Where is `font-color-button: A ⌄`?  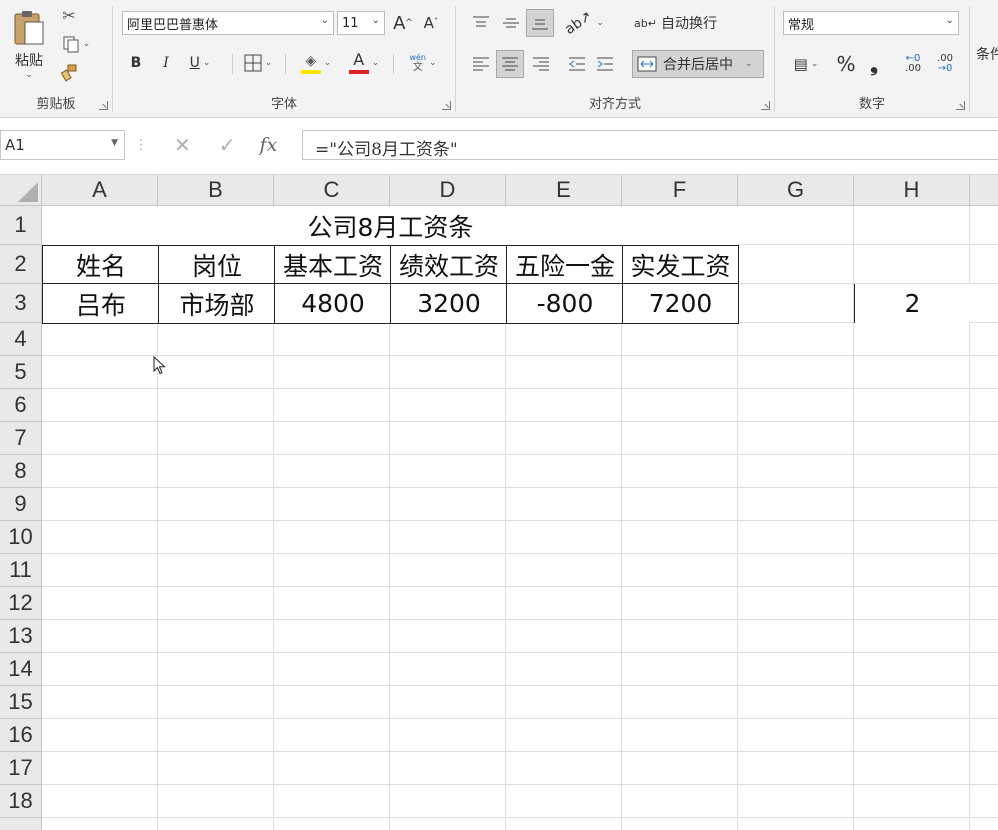
font-color-button: A ⌄ is located at coordinates (364, 63).